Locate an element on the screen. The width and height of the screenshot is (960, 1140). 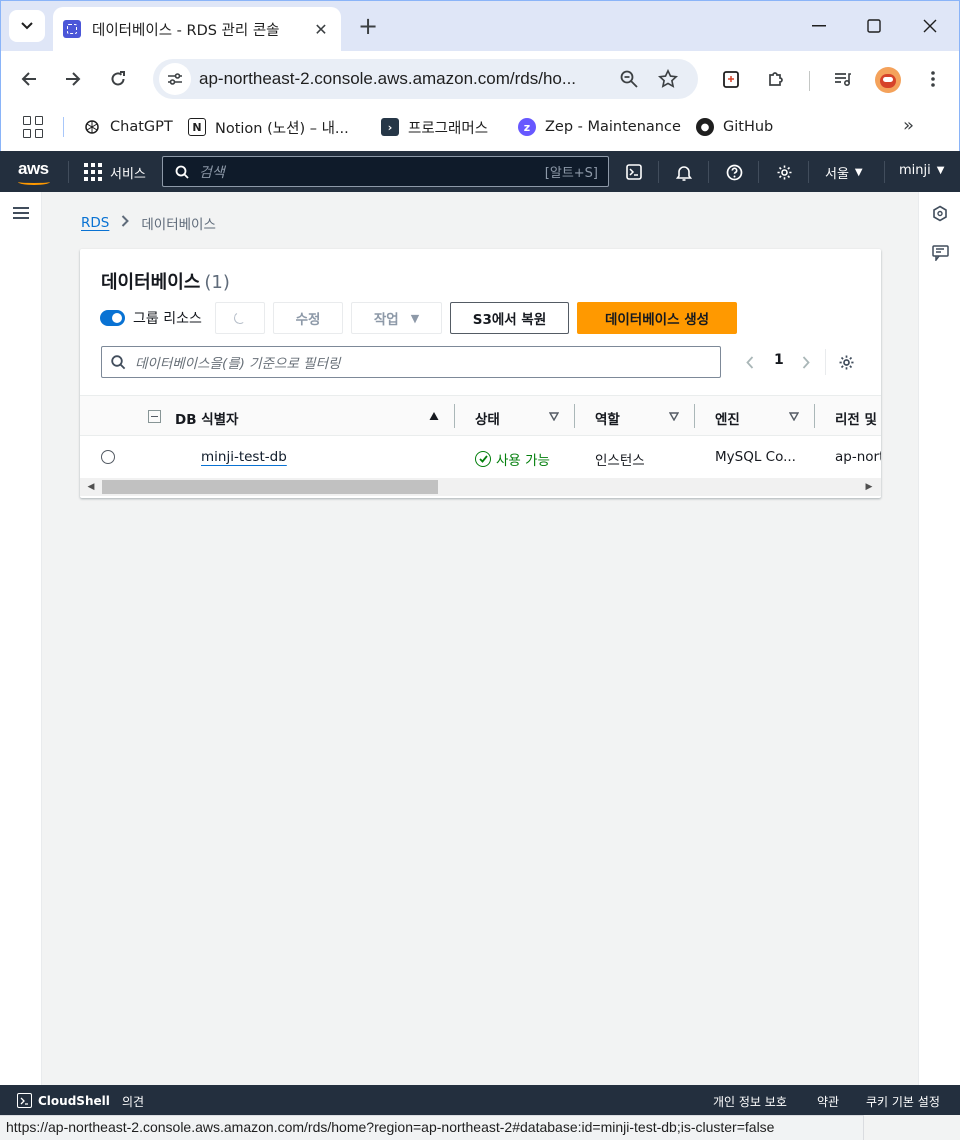
apps-grid-icon is located at coordinates (34, 127).